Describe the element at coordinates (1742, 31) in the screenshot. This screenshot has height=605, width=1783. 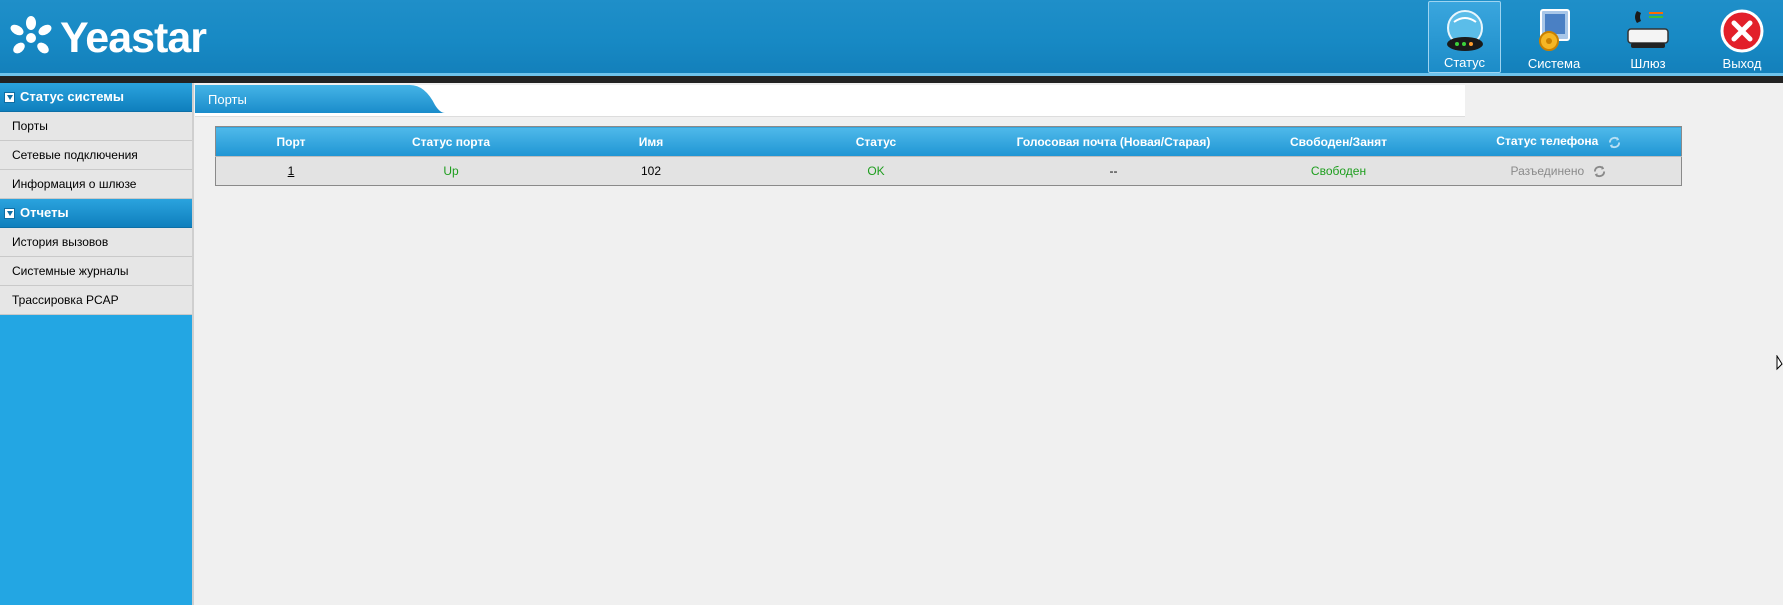
I see `logout-close-icon` at that location.